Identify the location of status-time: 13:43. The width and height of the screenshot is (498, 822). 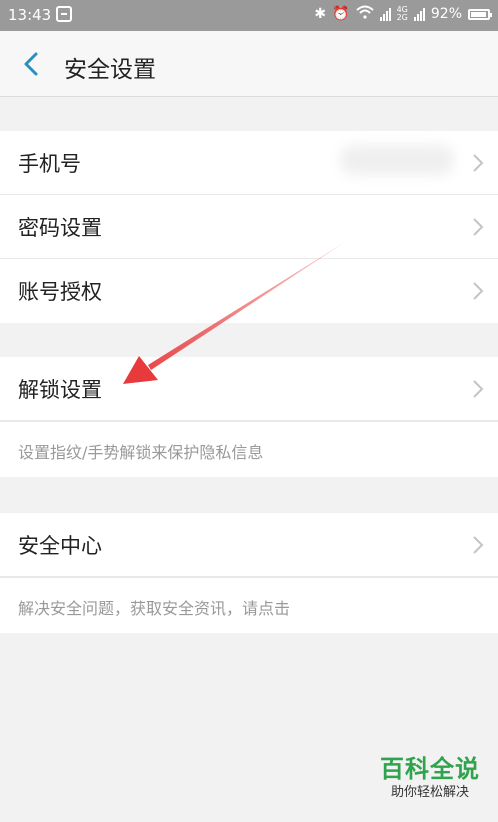
(30, 15).